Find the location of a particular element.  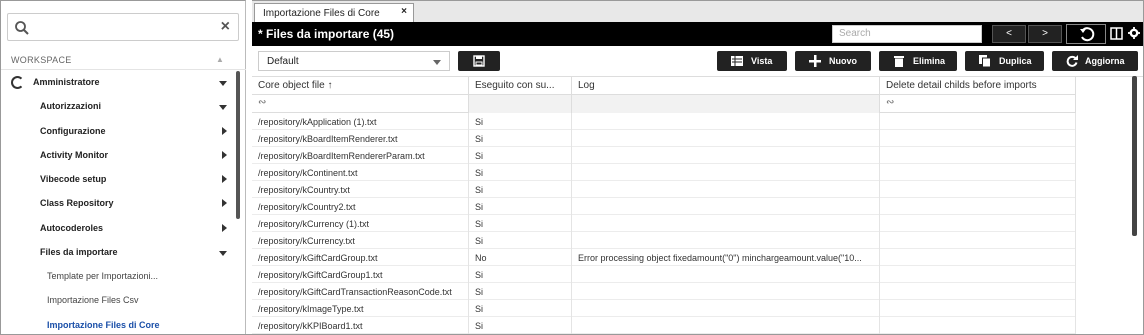

table-cell-file: /repository/kGiftCardGroup.txt is located at coordinates (360, 257).